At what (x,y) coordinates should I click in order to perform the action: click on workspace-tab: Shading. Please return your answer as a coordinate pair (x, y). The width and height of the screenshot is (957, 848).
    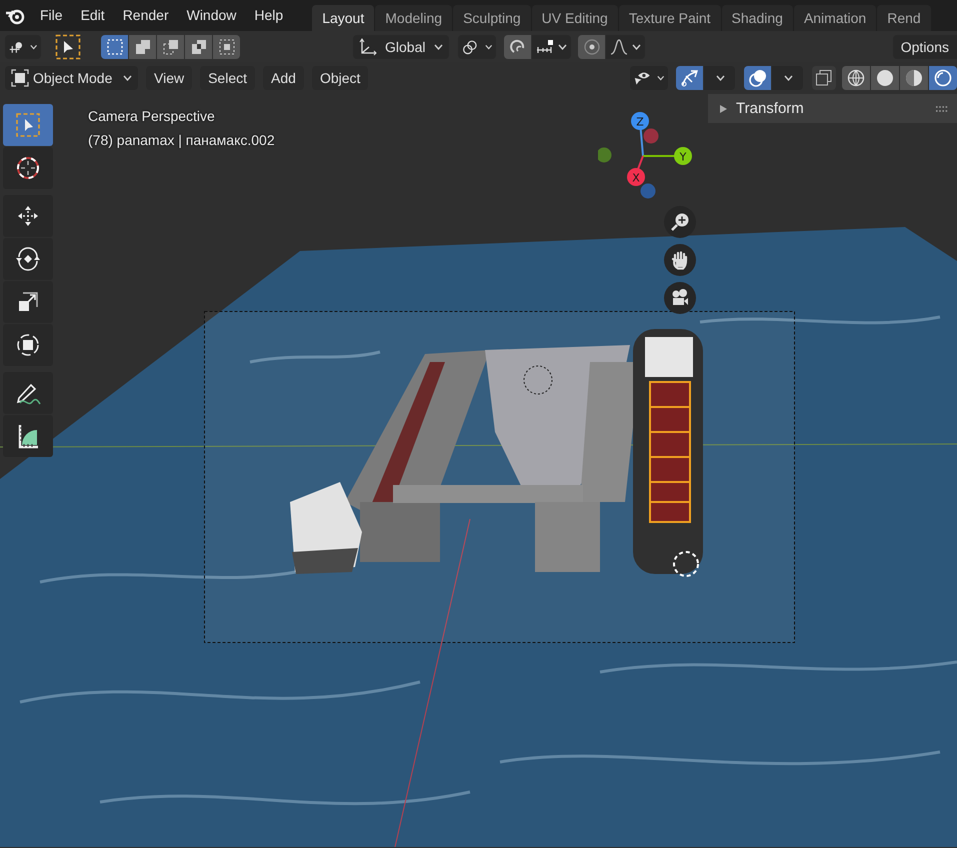
    Looking at the image, I should click on (757, 18).